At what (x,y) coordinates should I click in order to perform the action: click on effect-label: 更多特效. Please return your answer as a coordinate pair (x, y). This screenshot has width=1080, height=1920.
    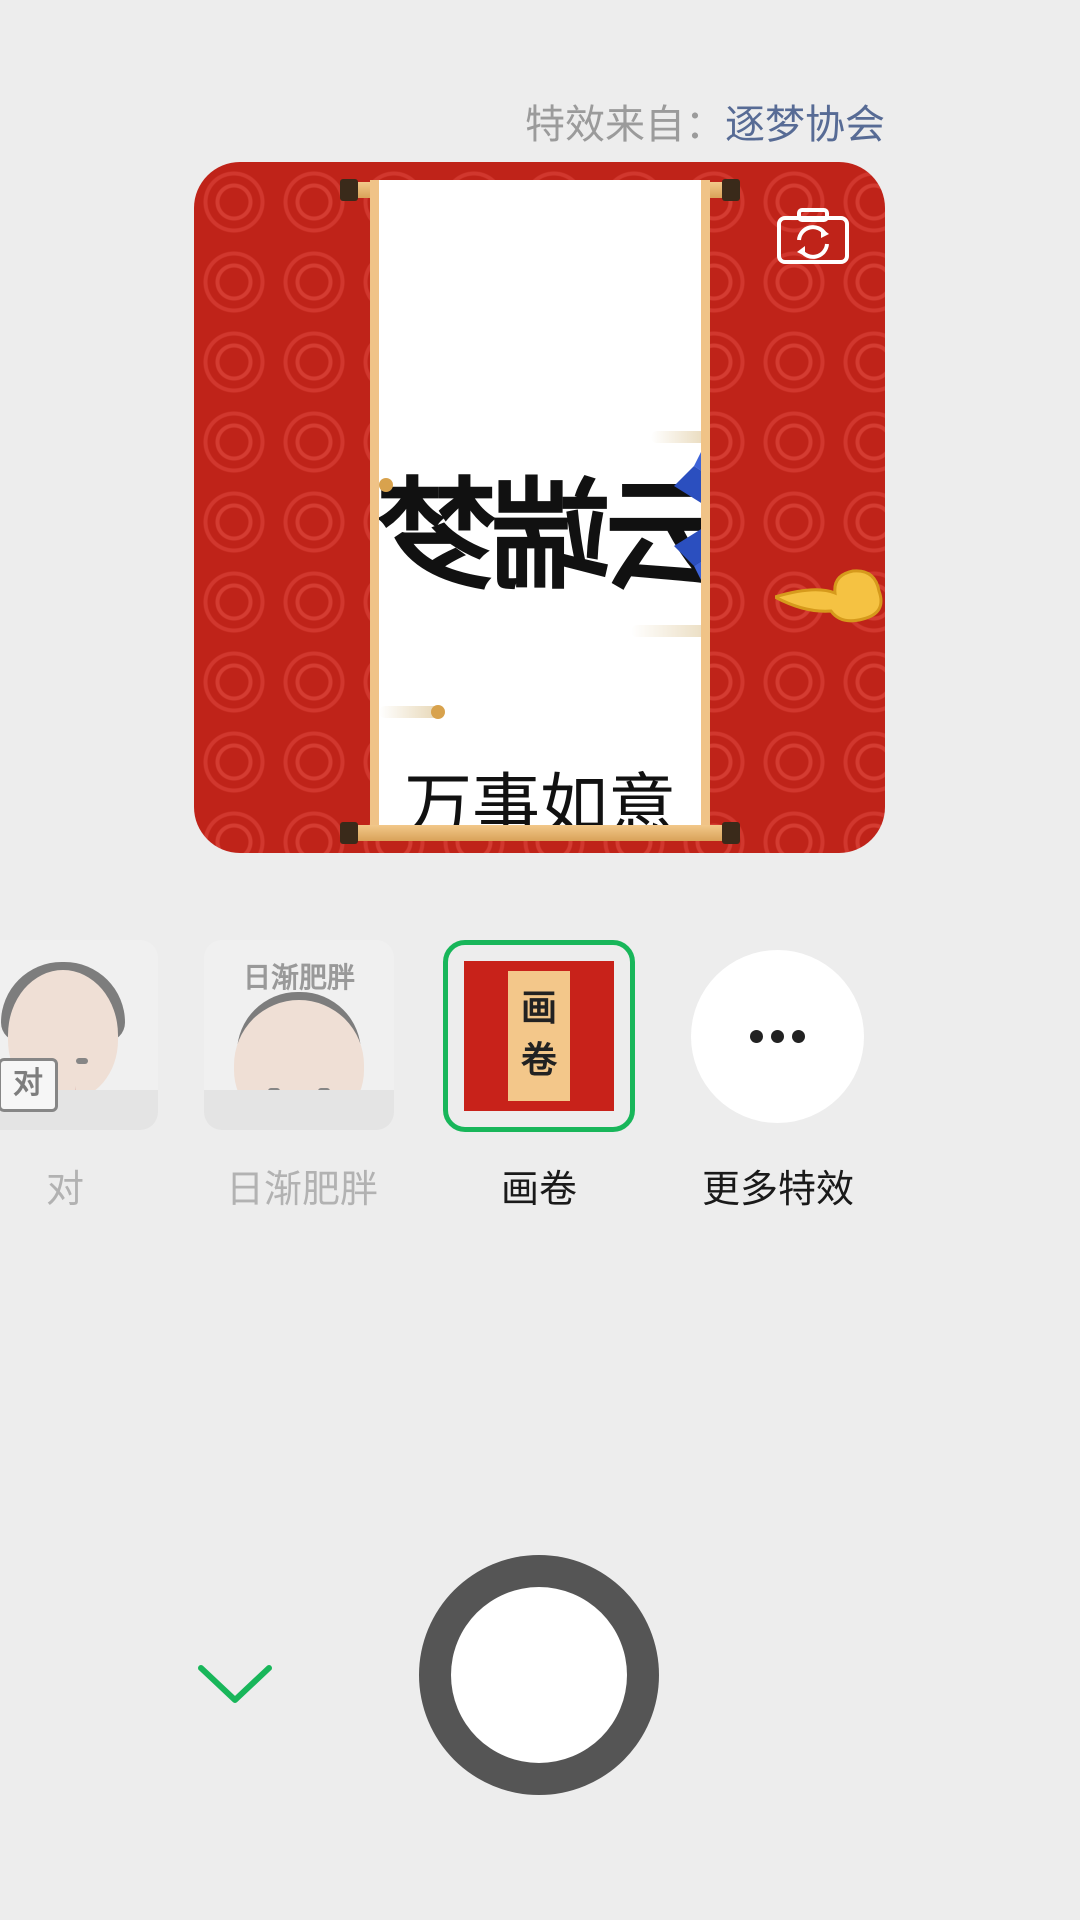
    Looking at the image, I should click on (777, 1189).